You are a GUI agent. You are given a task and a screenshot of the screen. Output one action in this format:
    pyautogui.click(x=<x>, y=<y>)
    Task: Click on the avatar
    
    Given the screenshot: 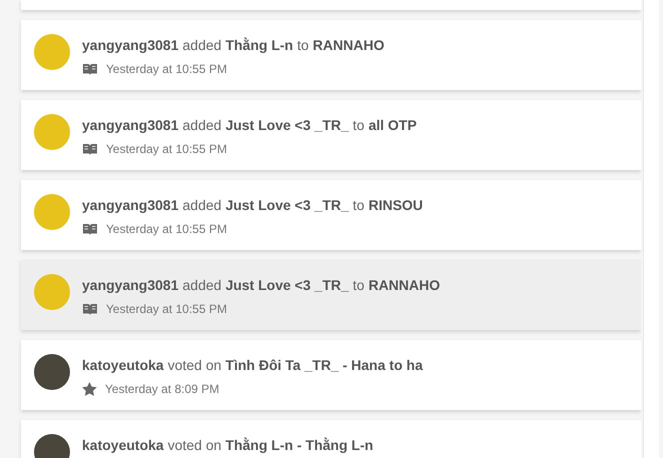 What is the action you would take?
    pyautogui.click(x=52, y=372)
    